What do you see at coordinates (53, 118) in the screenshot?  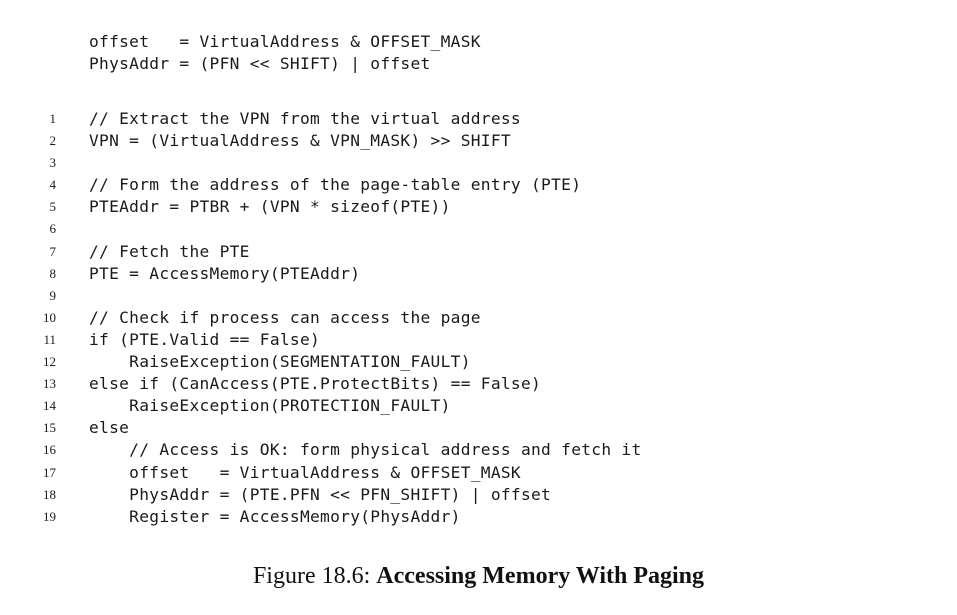 I see `line-number: 1` at bounding box center [53, 118].